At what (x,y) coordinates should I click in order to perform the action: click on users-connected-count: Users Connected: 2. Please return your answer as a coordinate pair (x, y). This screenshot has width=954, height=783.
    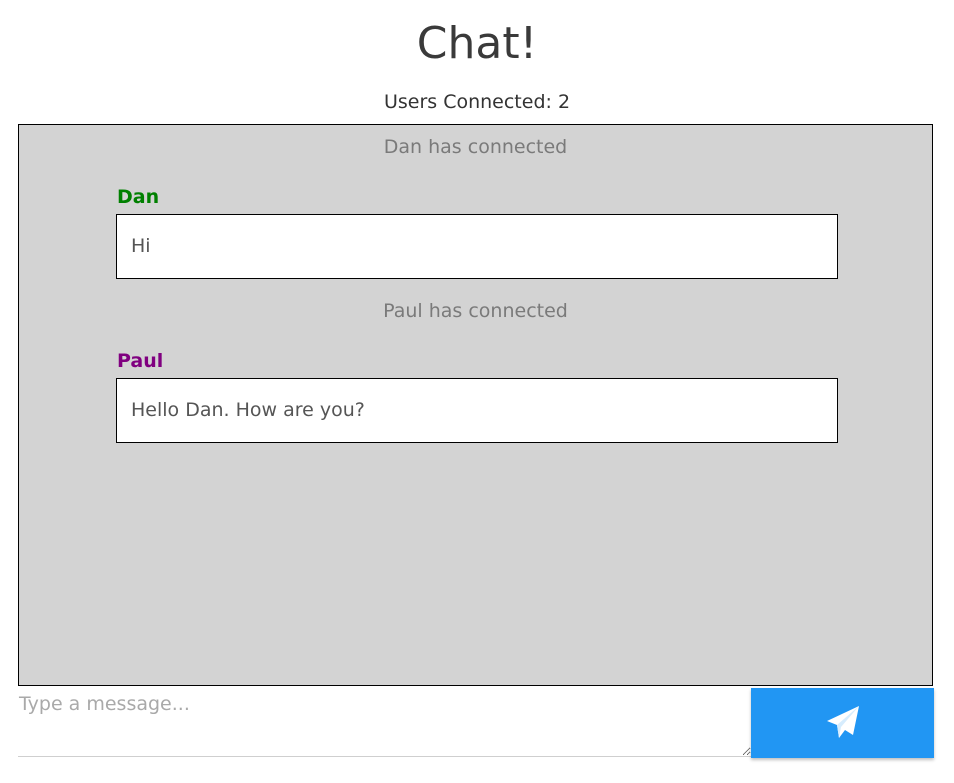
    Looking at the image, I should click on (477, 102).